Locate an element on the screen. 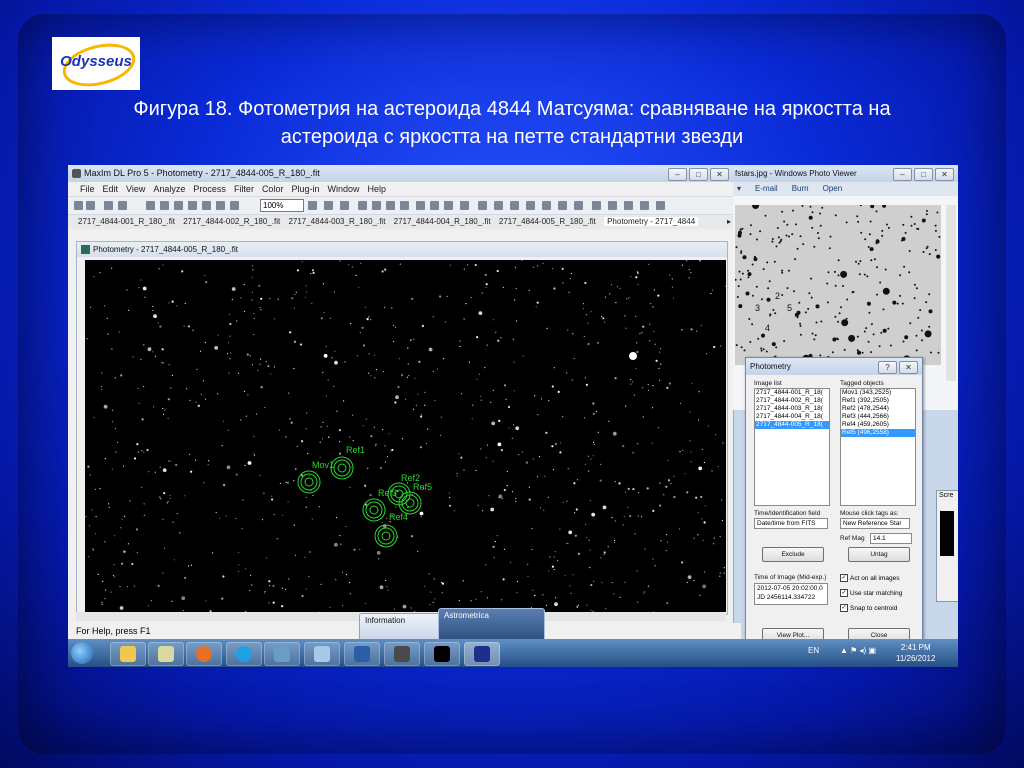  dialog-help-button: ? is located at coordinates (887, 367).